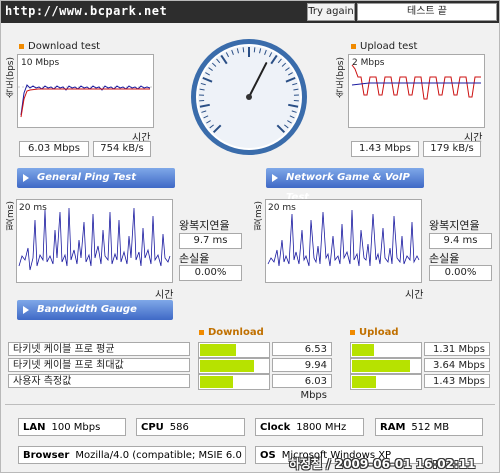 The image size is (500, 473). What do you see at coordinates (210, 273) in the screenshot?
I see `ping-loss-value: 0.00%` at bounding box center [210, 273].